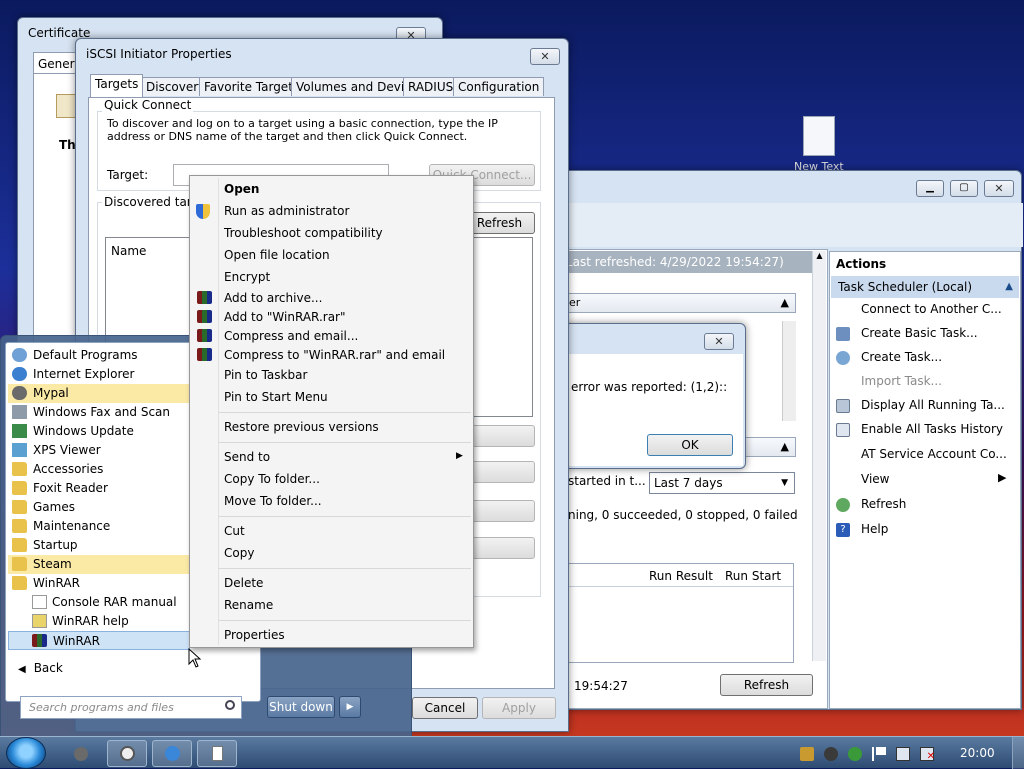 The height and width of the screenshot is (769, 1024). What do you see at coordinates (807, 754) in the screenshot?
I see `tray-mypal-icon` at bounding box center [807, 754].